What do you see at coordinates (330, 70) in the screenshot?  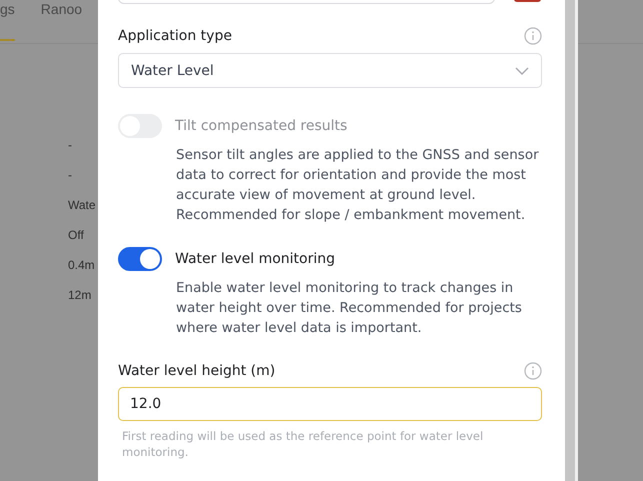 I see `application-type-select: Water Level` at bounding box center [330, 70].